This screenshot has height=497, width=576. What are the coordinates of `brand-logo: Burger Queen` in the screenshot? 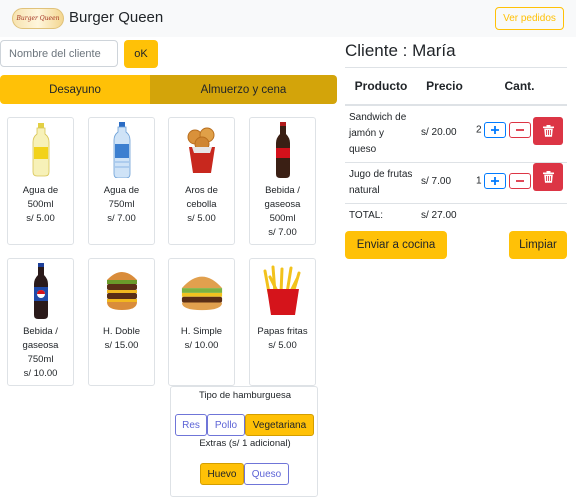 It's located at (38, 18).